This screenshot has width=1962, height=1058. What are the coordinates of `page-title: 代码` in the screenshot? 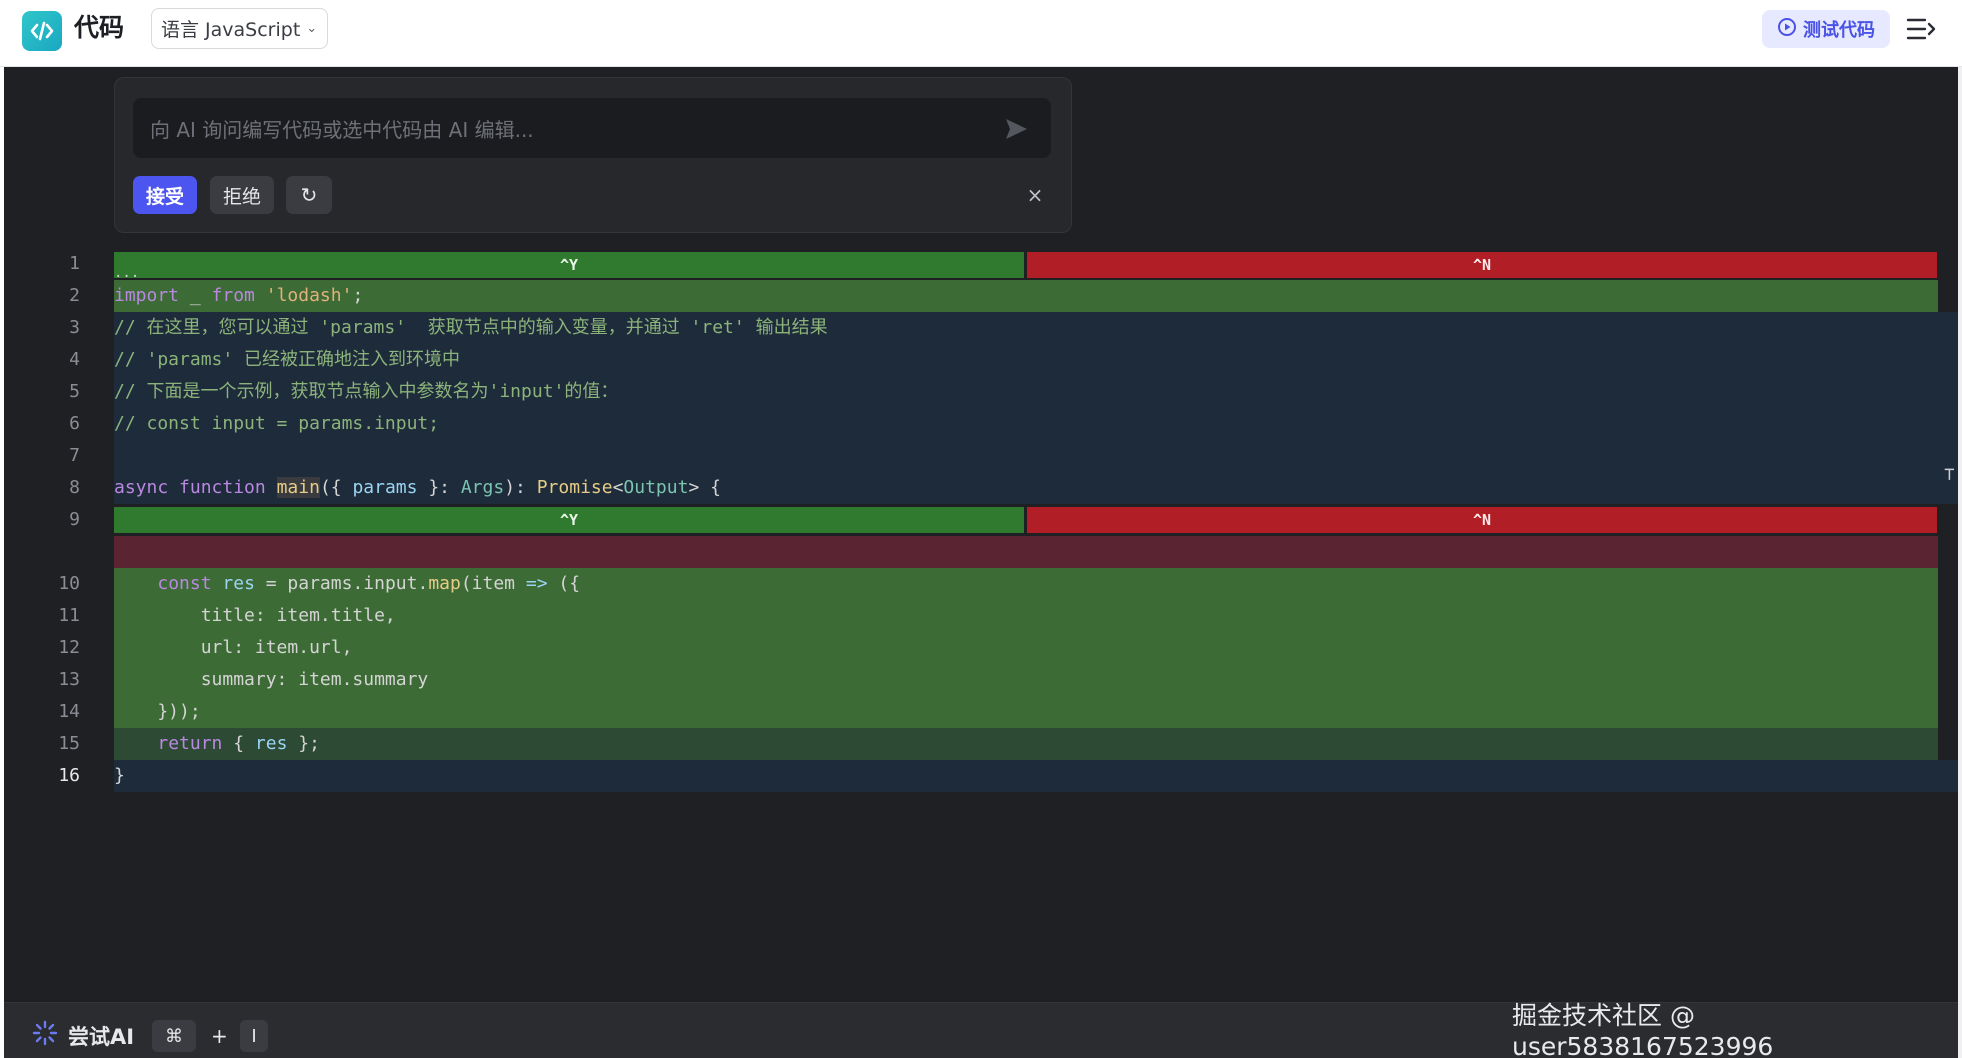 It's located at (99, 27).